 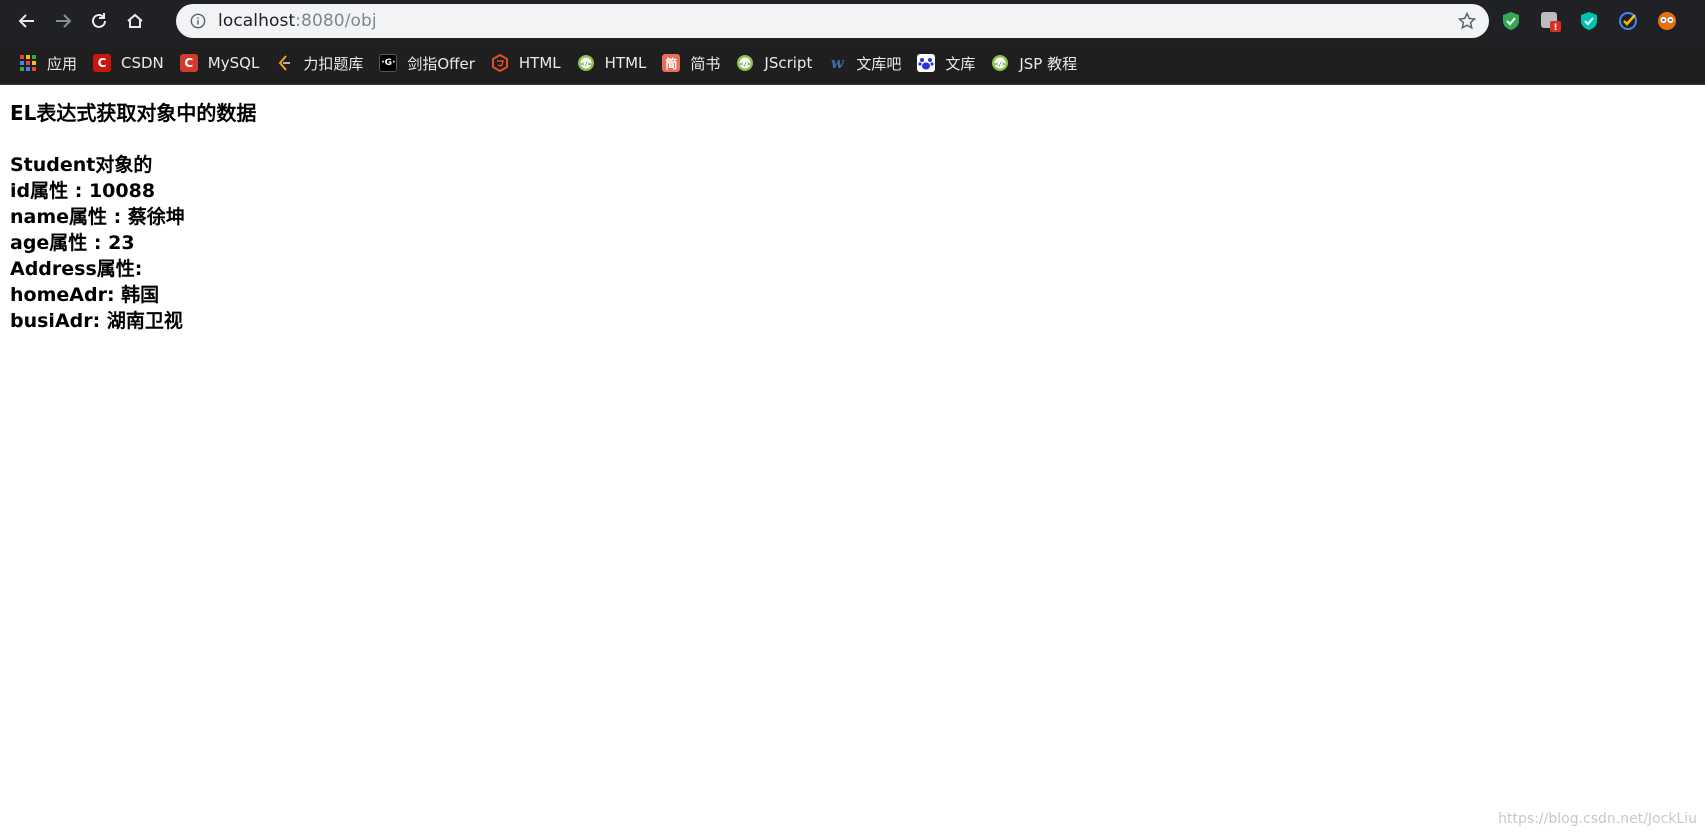 I want to click on forward-button, so click(x=63, y=21).